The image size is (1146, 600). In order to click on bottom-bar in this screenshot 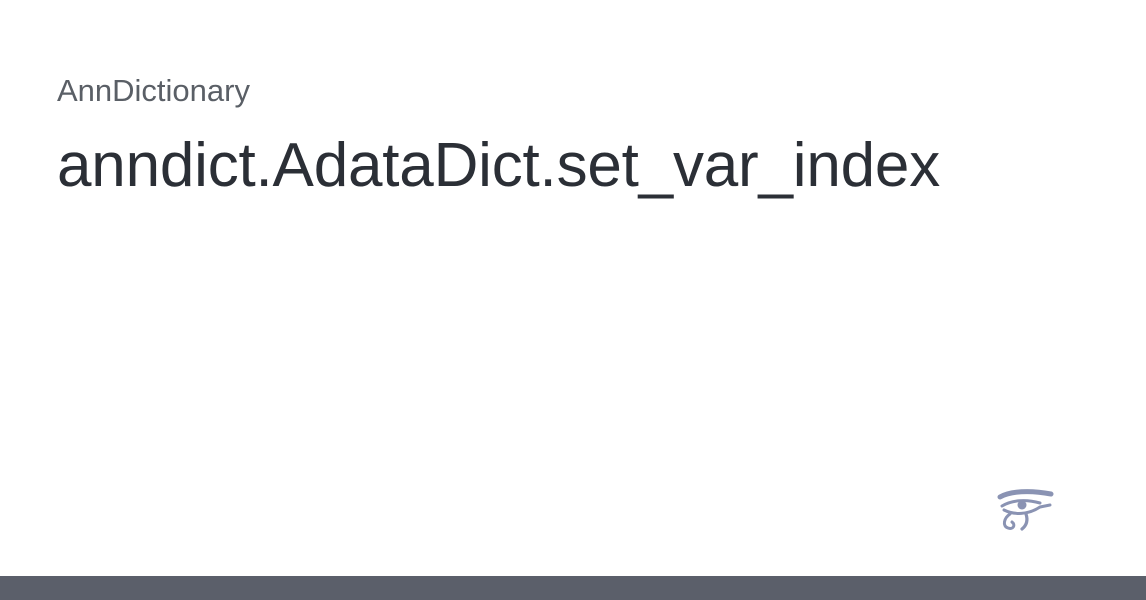, I will do `click(573, 588)`.